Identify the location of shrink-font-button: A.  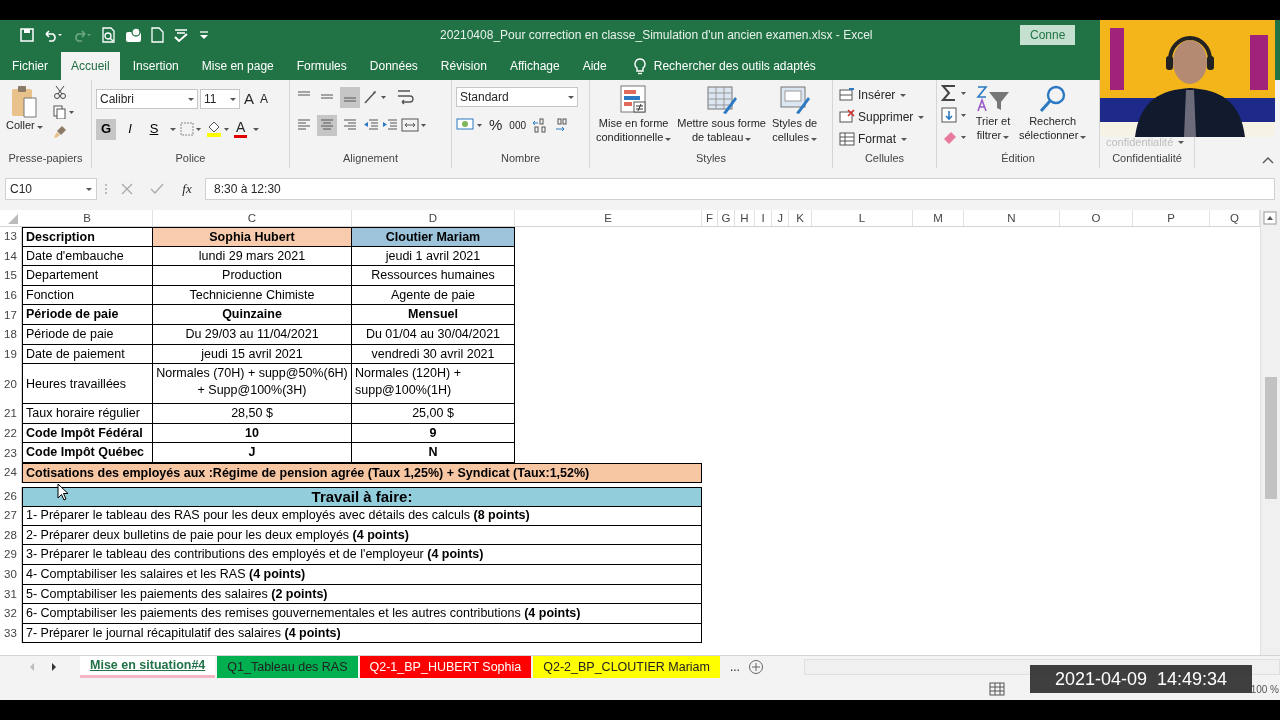
(264, 99).